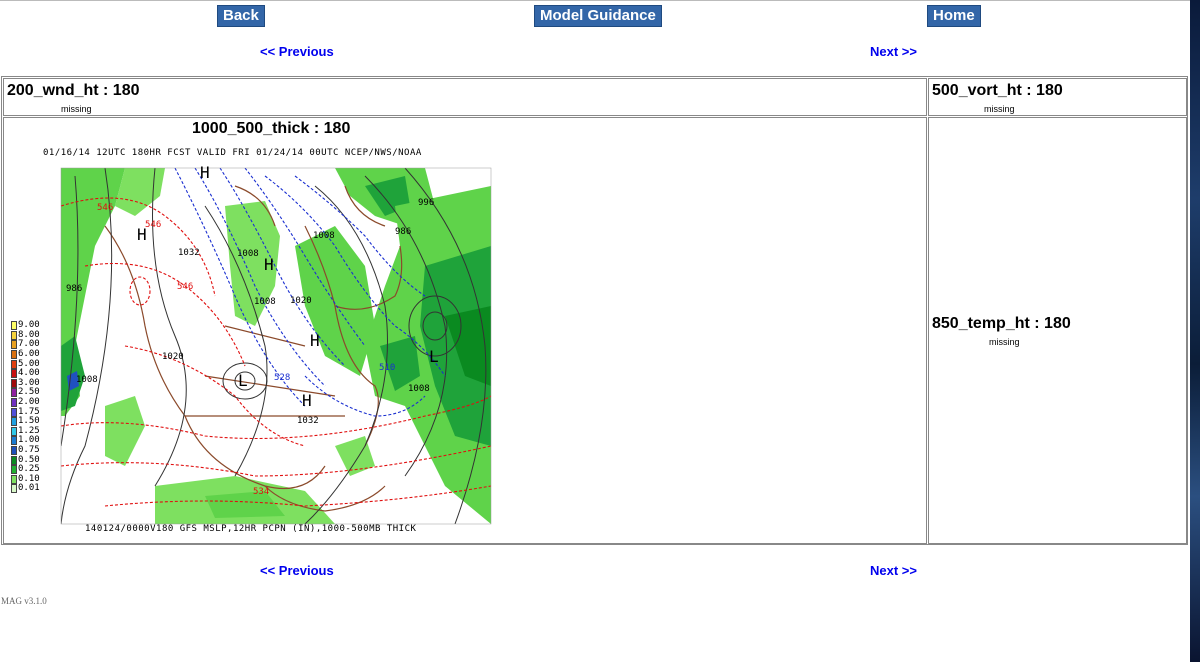 The width and height of the screenshot is (1200, 662). I want to click on legend-value: 2.00, so click(29, 402).